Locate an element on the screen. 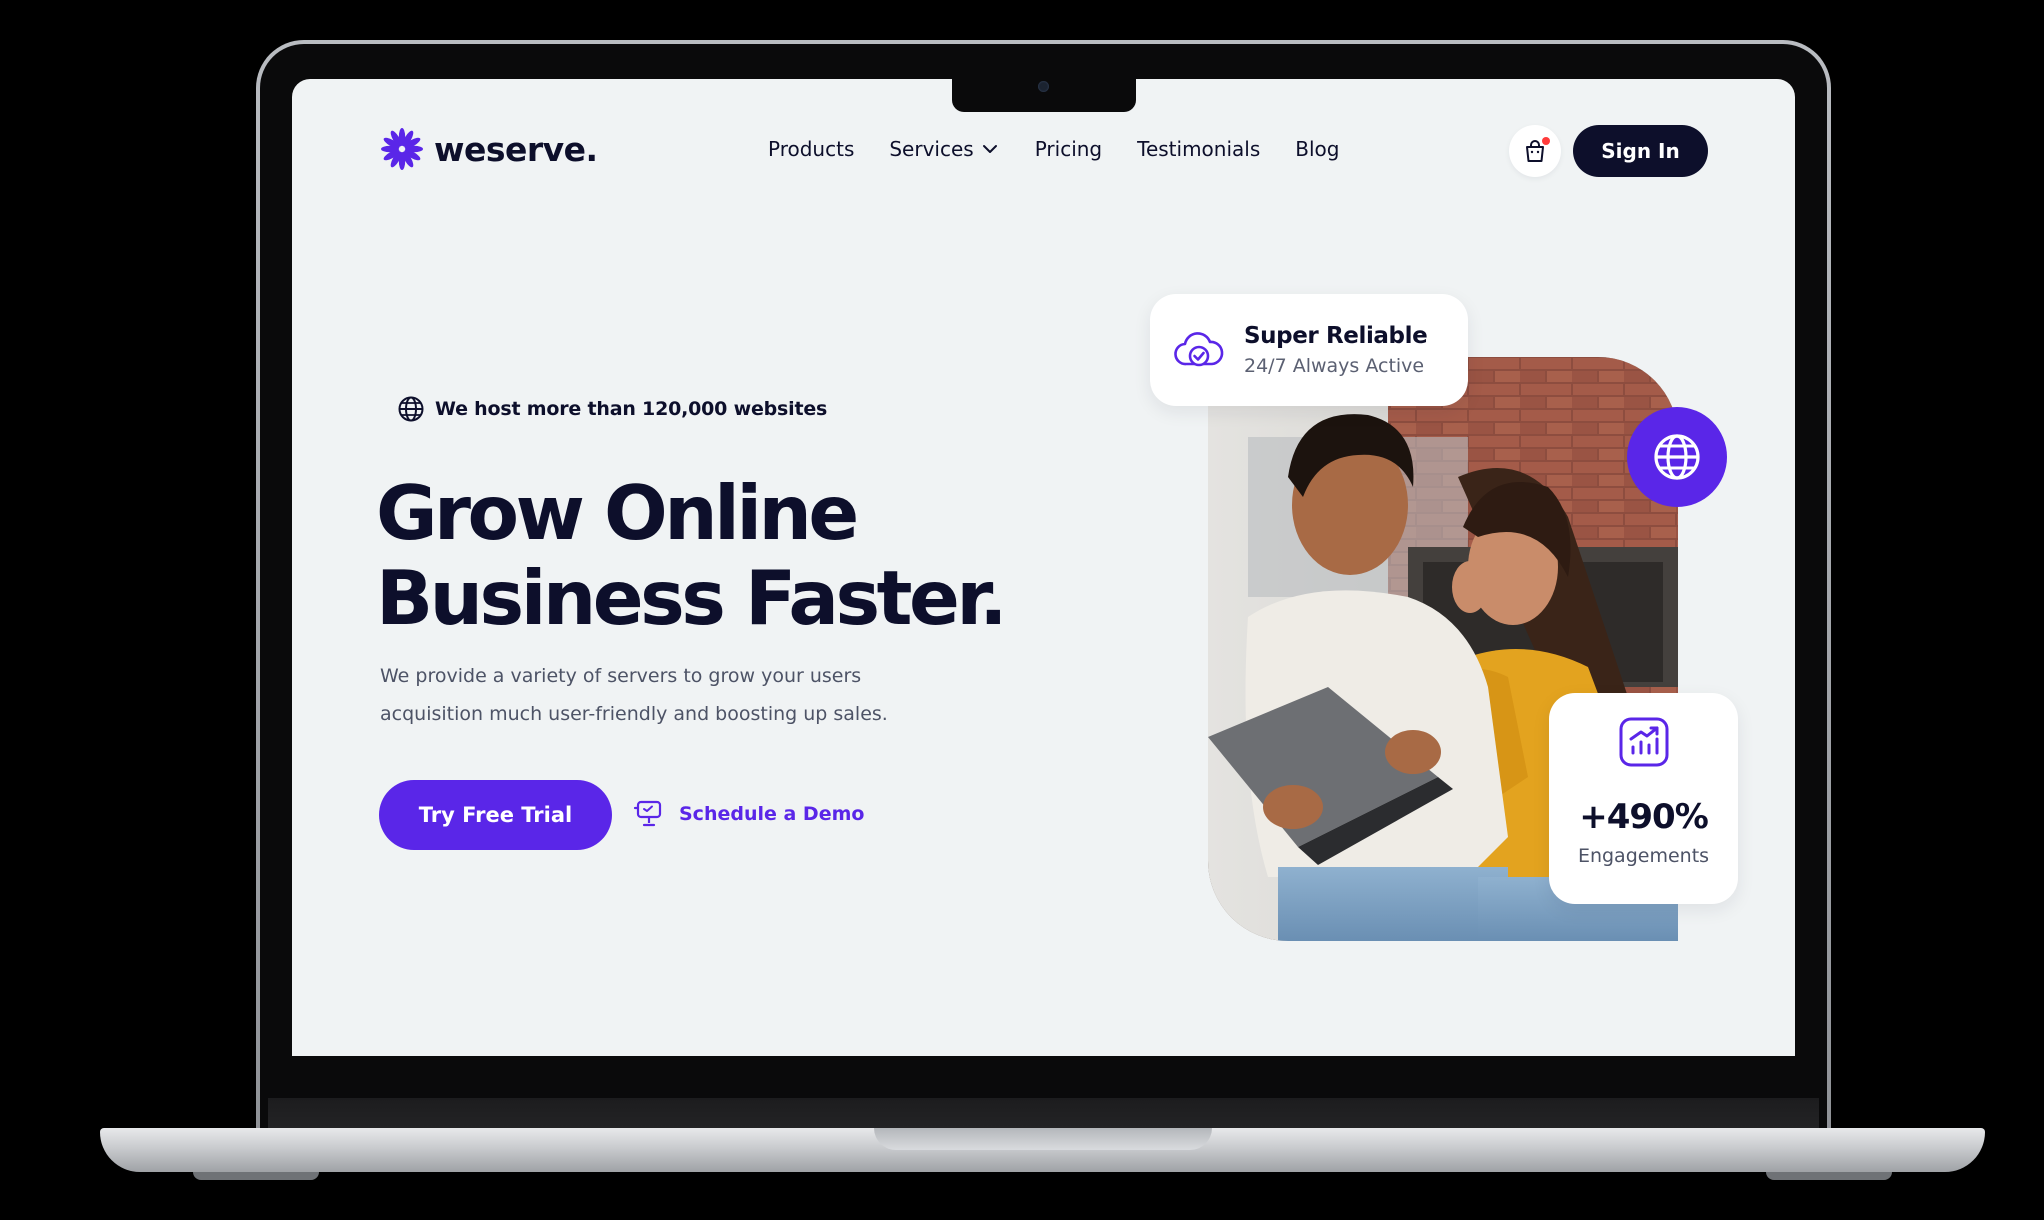  nav-item-label: Products is located at coordinates (811, 149).